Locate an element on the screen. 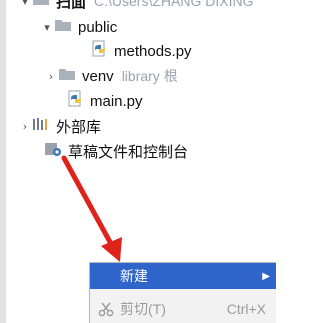  menu-item-cut: 剪切(T) Ctrl+X is located at coordinates (183, 309).